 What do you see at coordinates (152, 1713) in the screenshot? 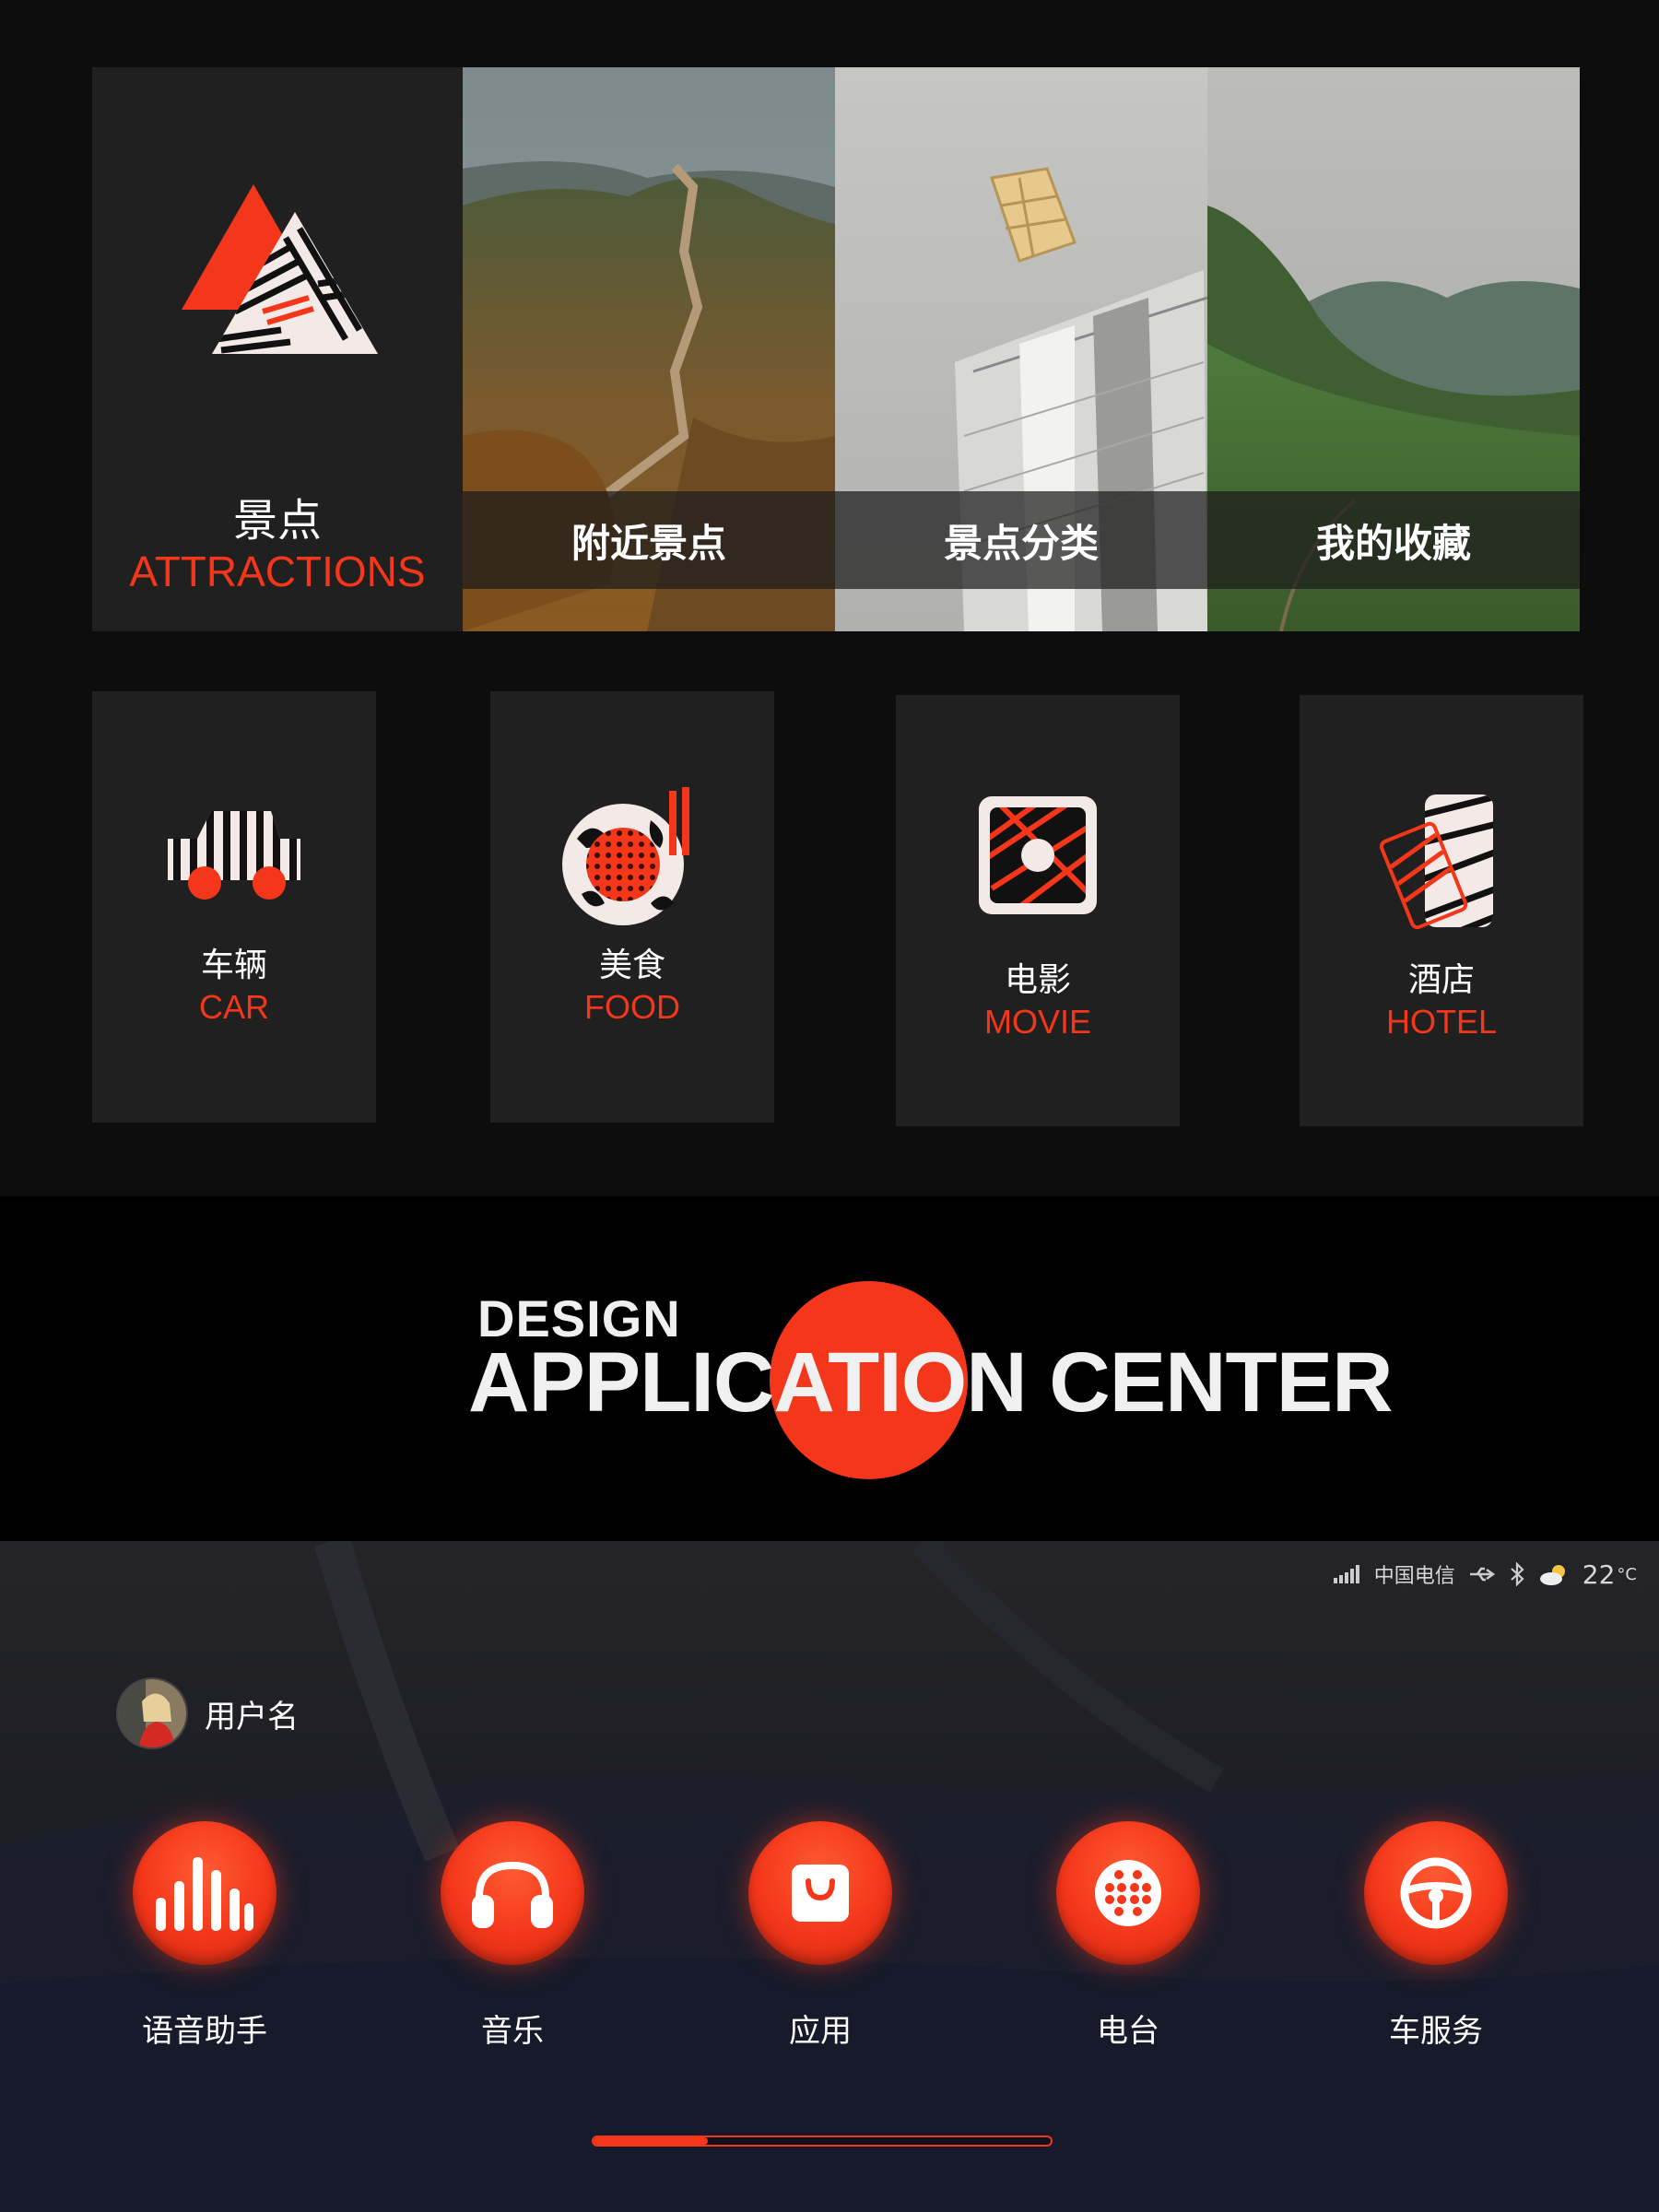
I see `avatar` at bounding box center [152, 1713].